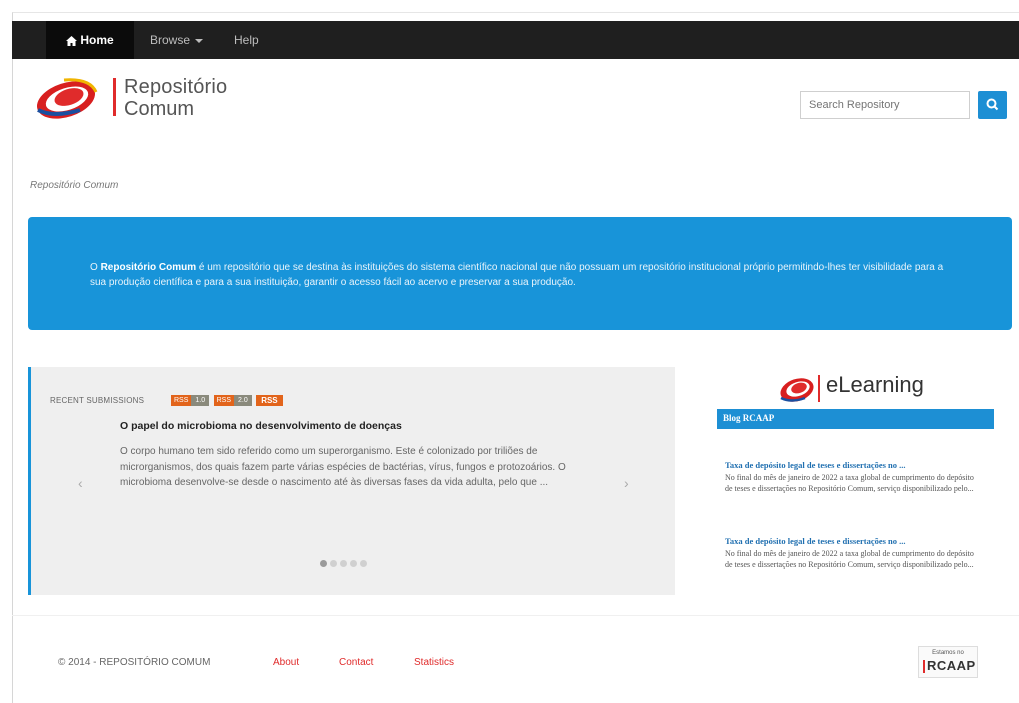  What do you see at coordinates (199, 40) in the screenshot?
I see `caret-down-icon` at bounding box center [199, 40].